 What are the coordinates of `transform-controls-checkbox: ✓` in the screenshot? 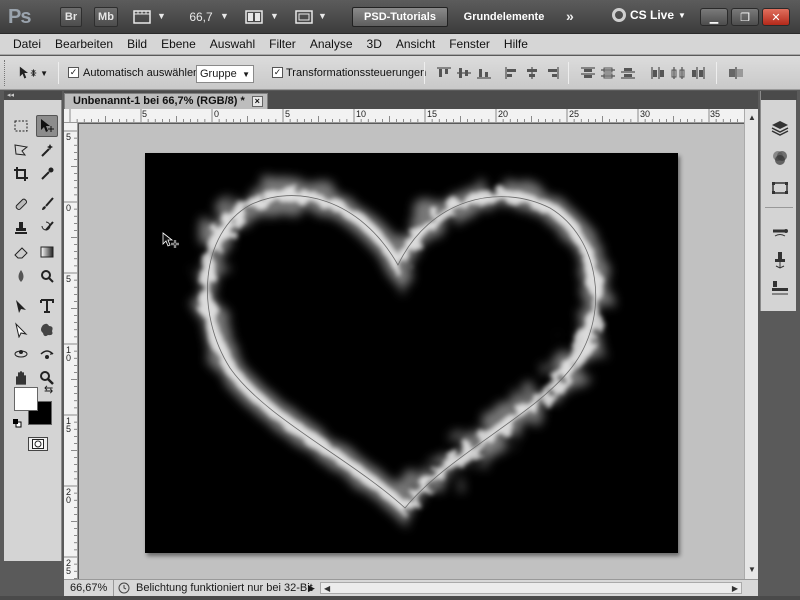 It's located at (277, 72).